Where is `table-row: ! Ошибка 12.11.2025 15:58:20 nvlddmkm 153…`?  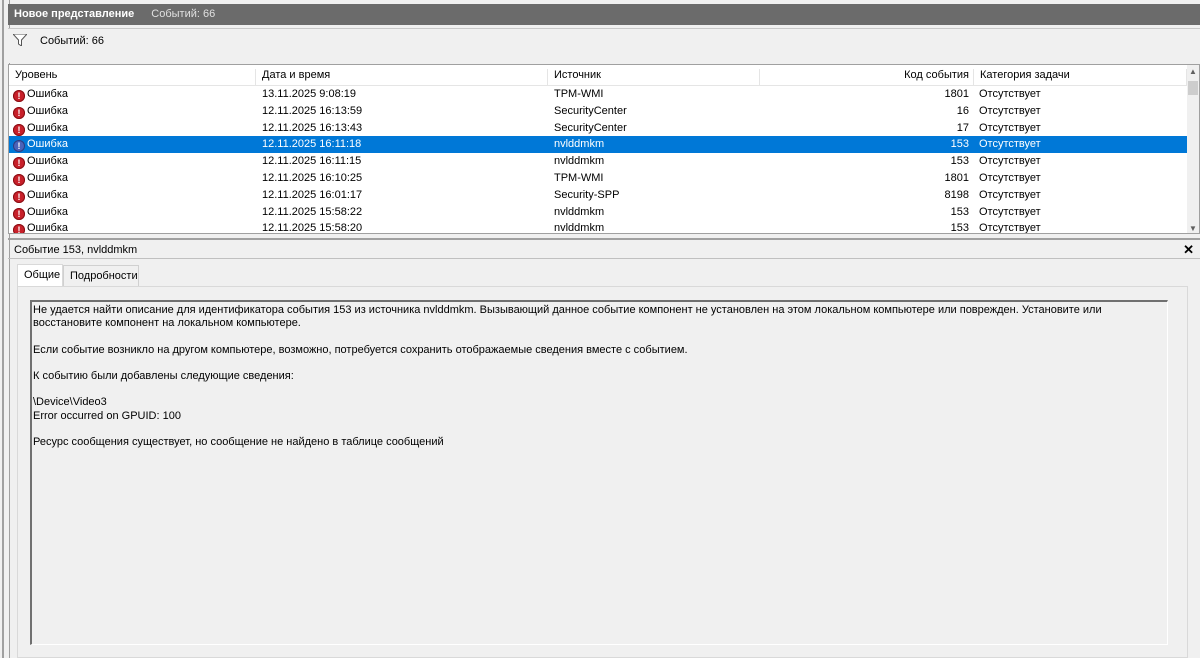
table-row: ! Ошибка 12.11.2025 15:58:20 nvlddmkm 153… is located at coordinates (598, 227).